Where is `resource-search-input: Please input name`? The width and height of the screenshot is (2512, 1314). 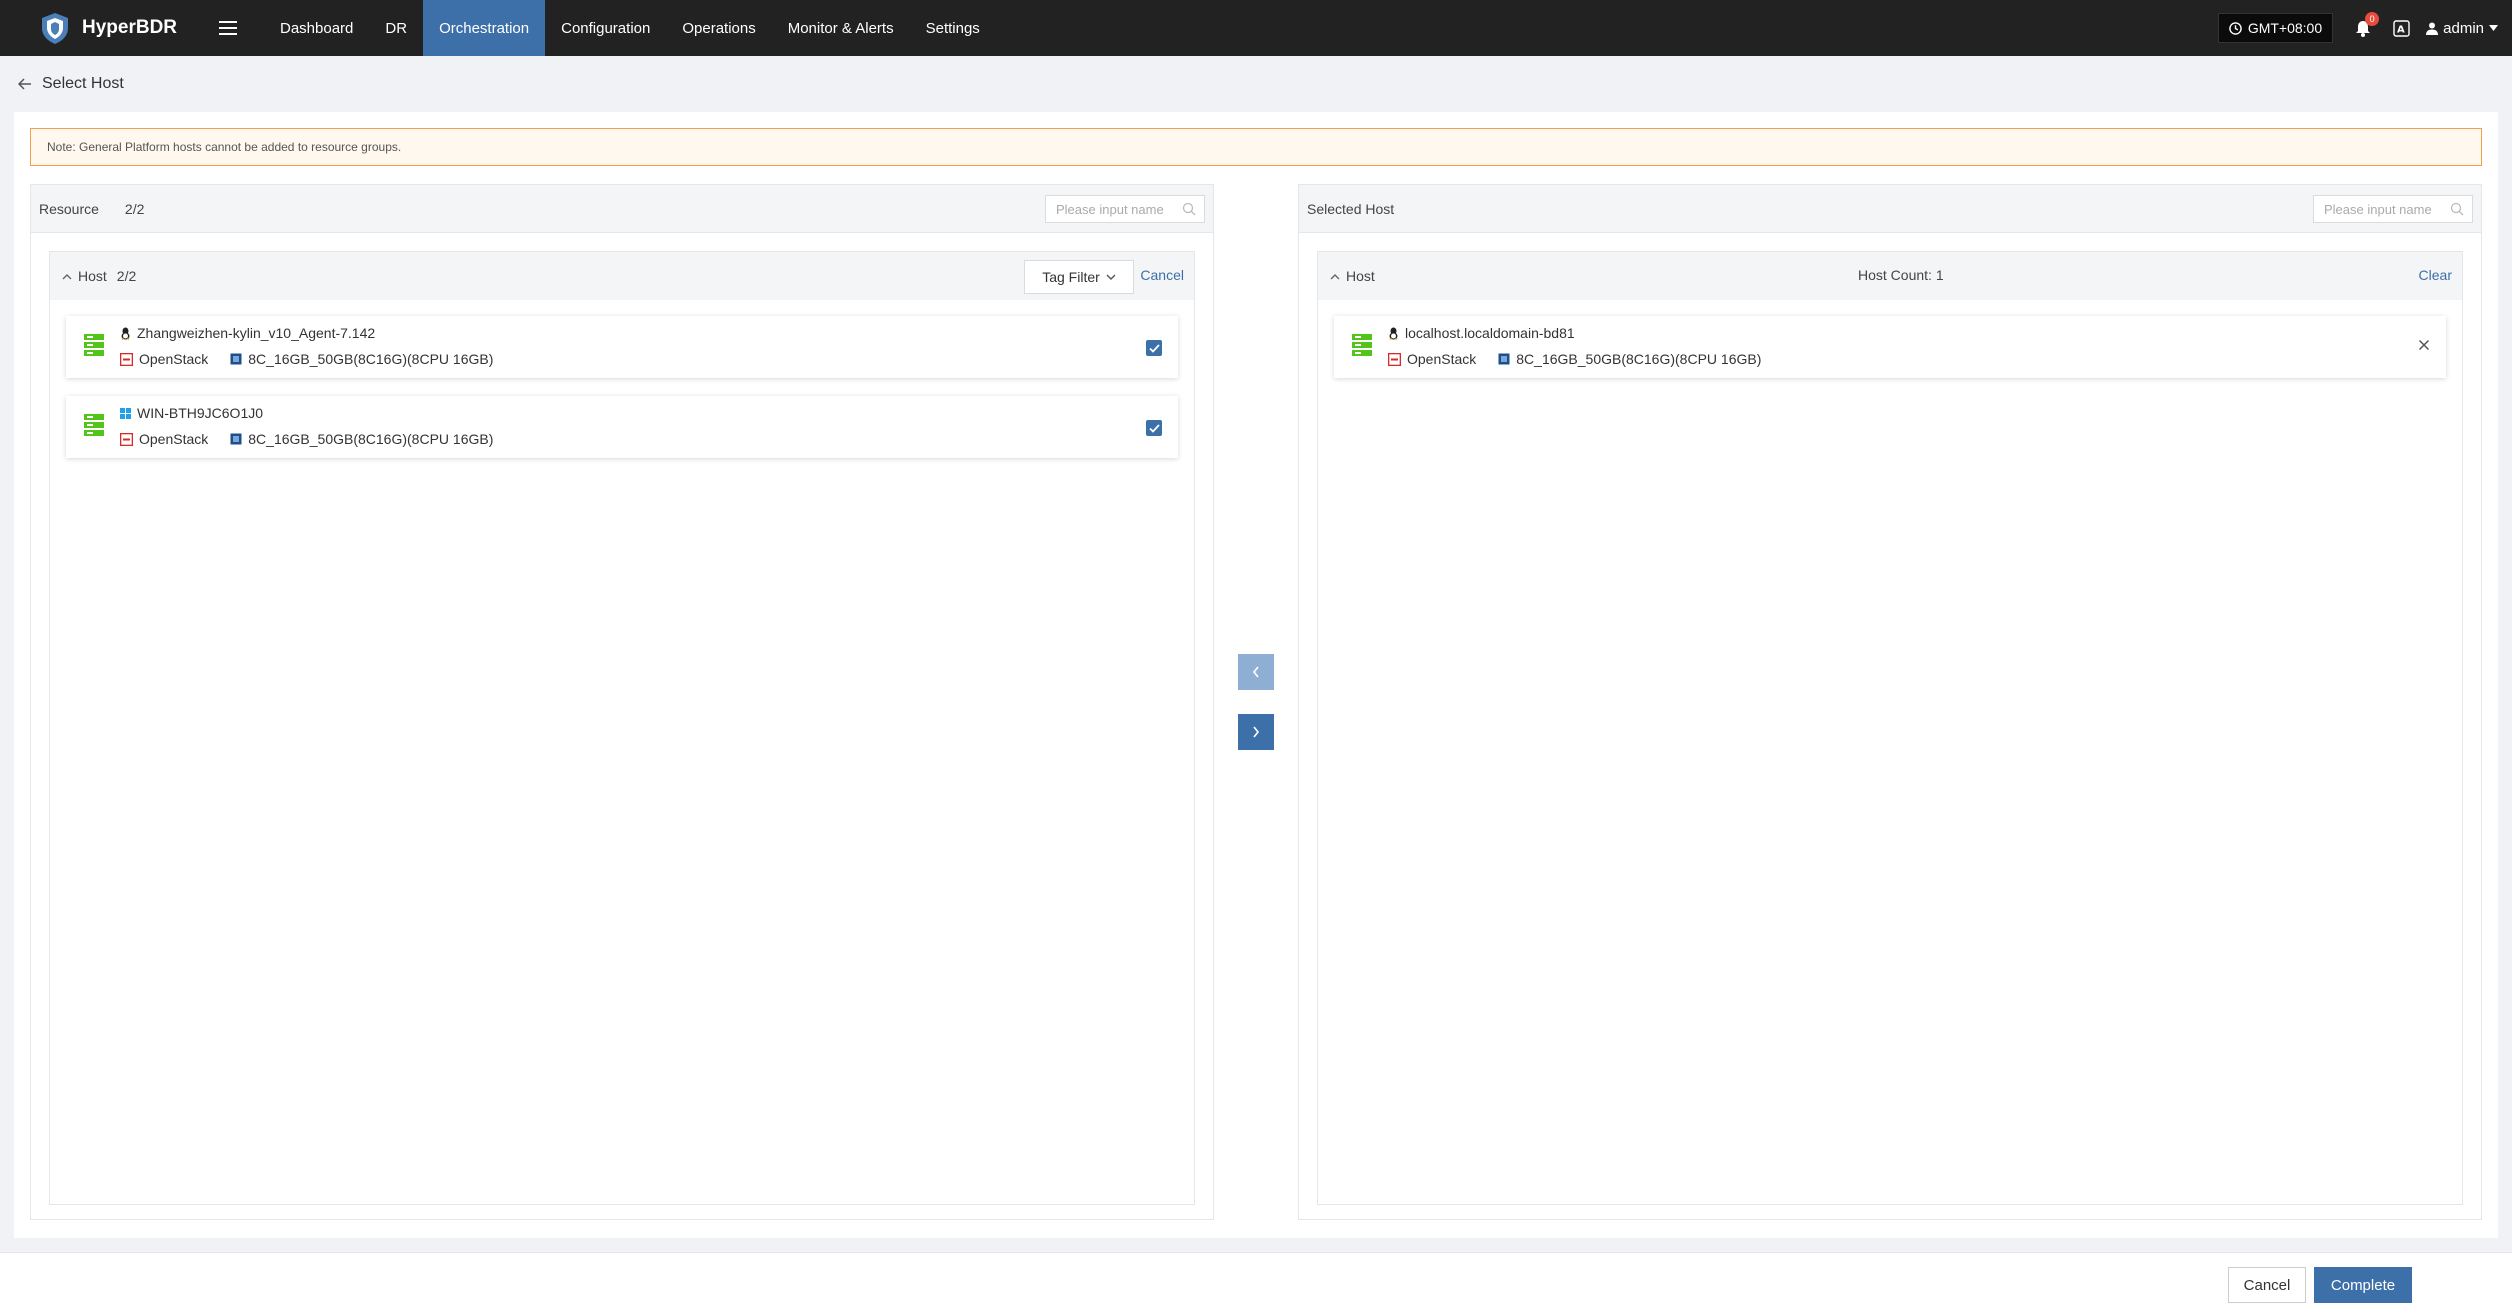
resource-search-input: Please input name is located at coordinates (1125, 209).